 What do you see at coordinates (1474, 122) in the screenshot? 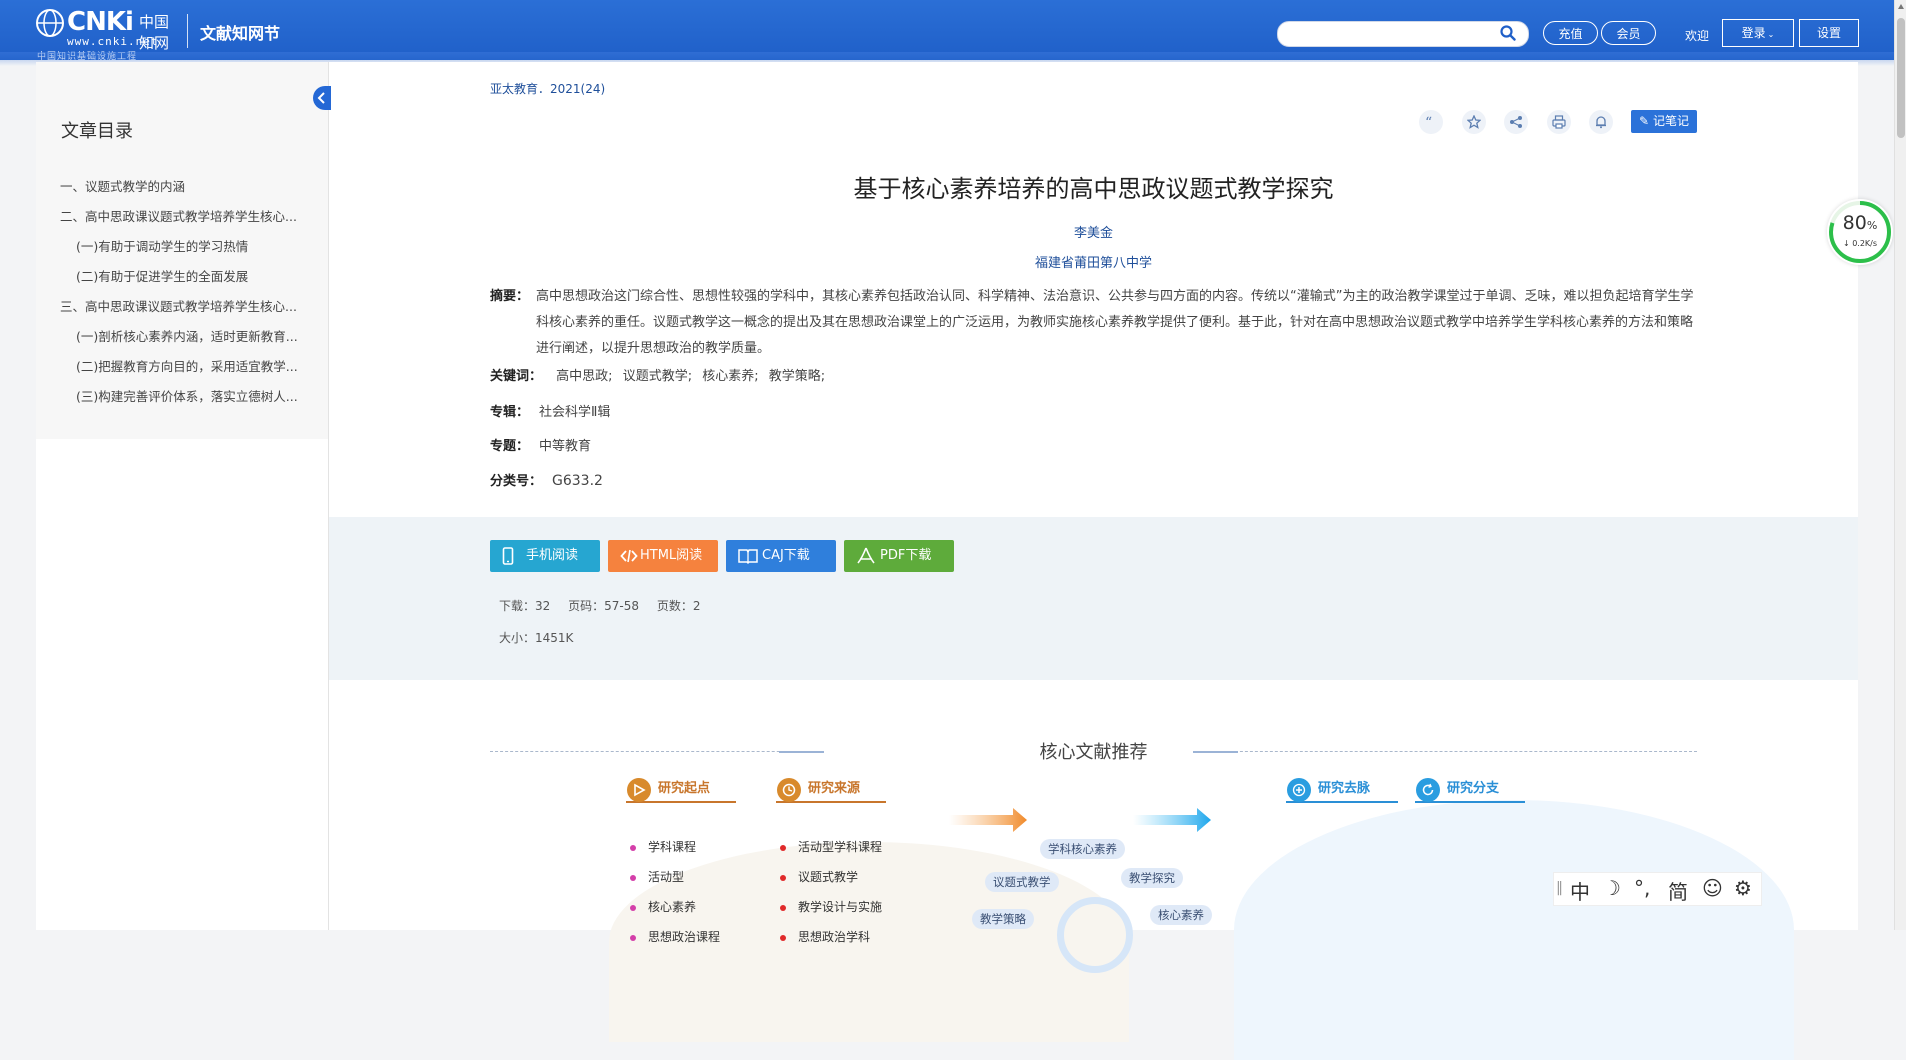
I see `star-icon` at bounding box center [1474, 122].